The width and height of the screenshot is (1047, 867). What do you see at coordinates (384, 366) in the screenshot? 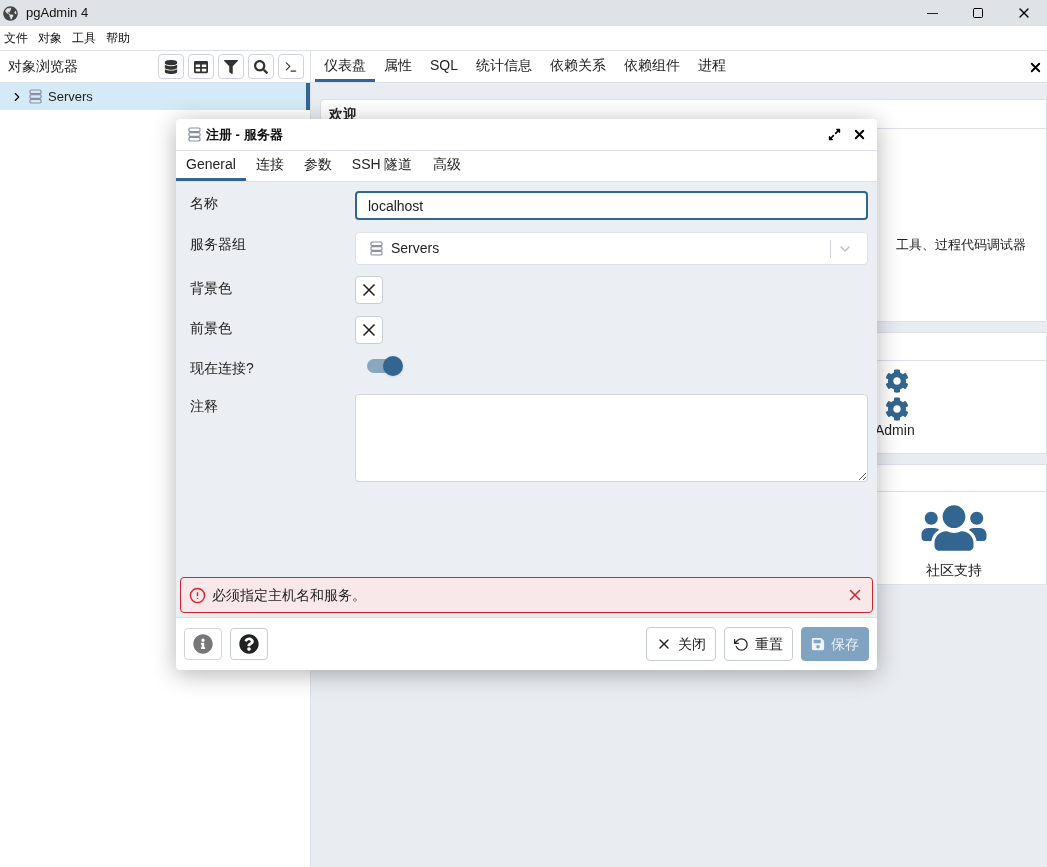
I see `toggle-switch` at bounding box center [384, 366].